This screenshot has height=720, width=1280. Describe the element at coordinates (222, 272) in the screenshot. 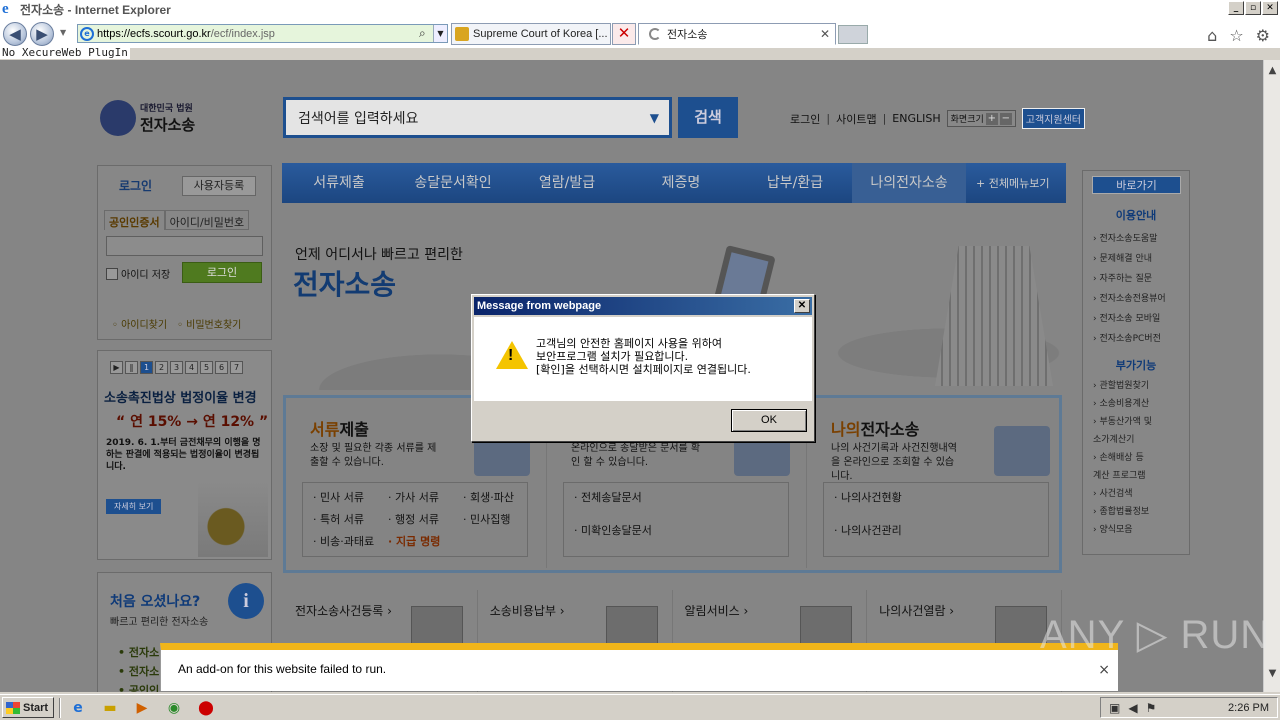

I see `login-button: 로그인` at that location.